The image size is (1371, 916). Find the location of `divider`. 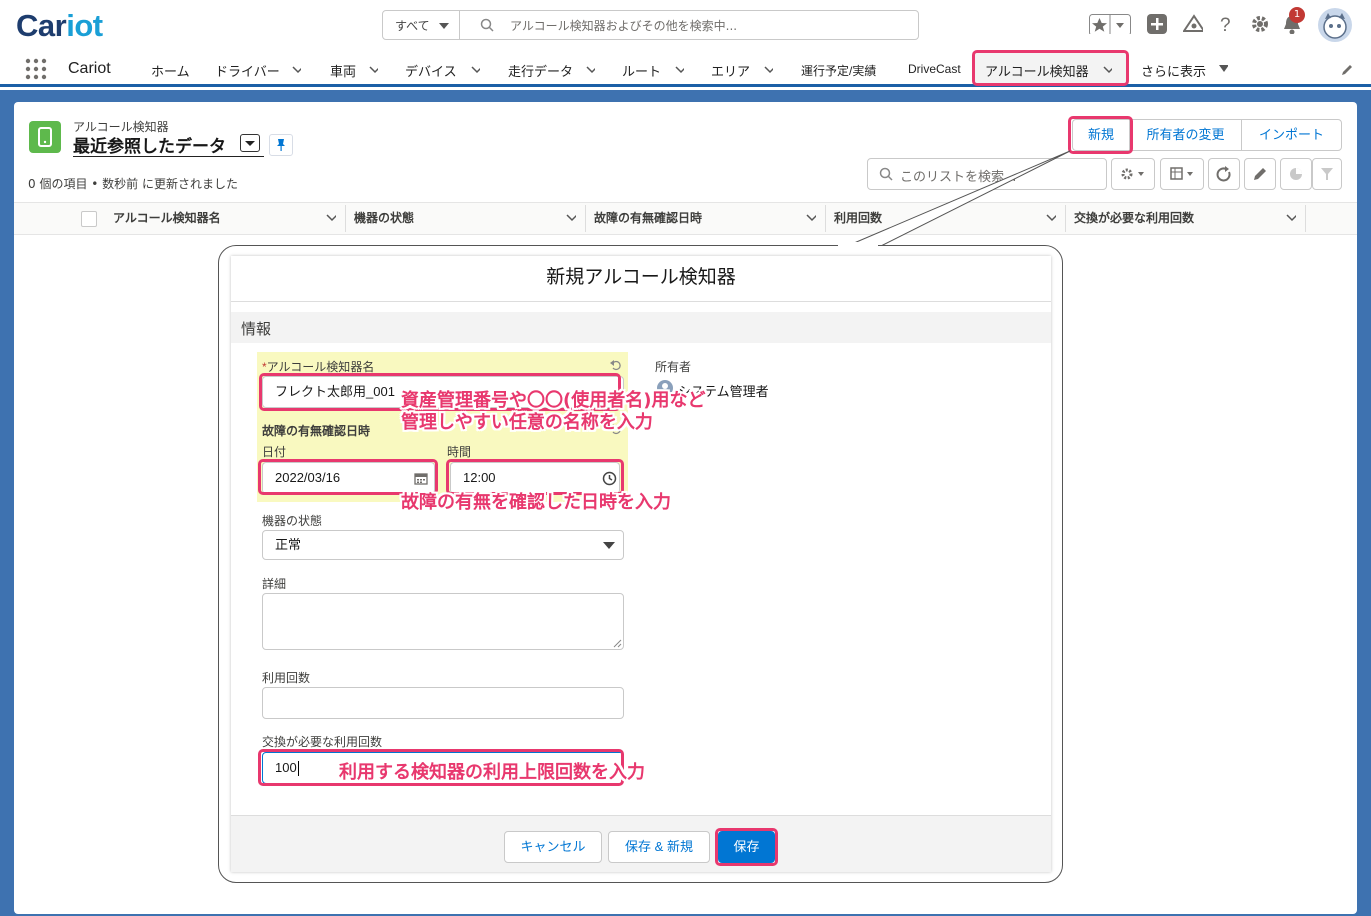

divider is located at coordinates (641, 301).